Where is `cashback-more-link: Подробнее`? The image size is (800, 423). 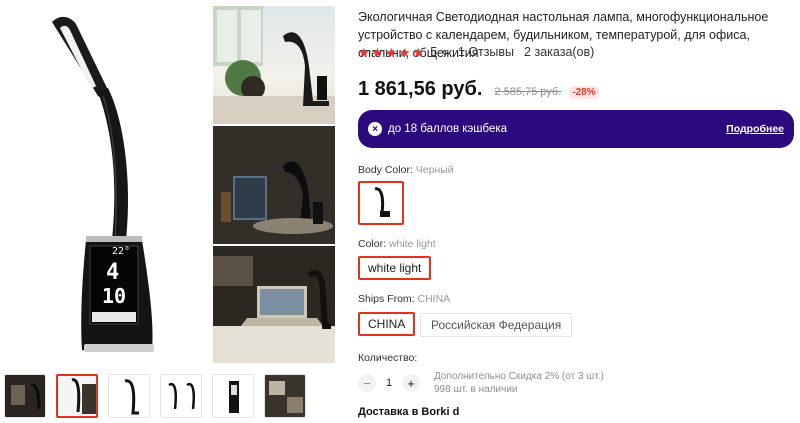 cashback-more-link: Подробнее is located at coordinates (755, 129).